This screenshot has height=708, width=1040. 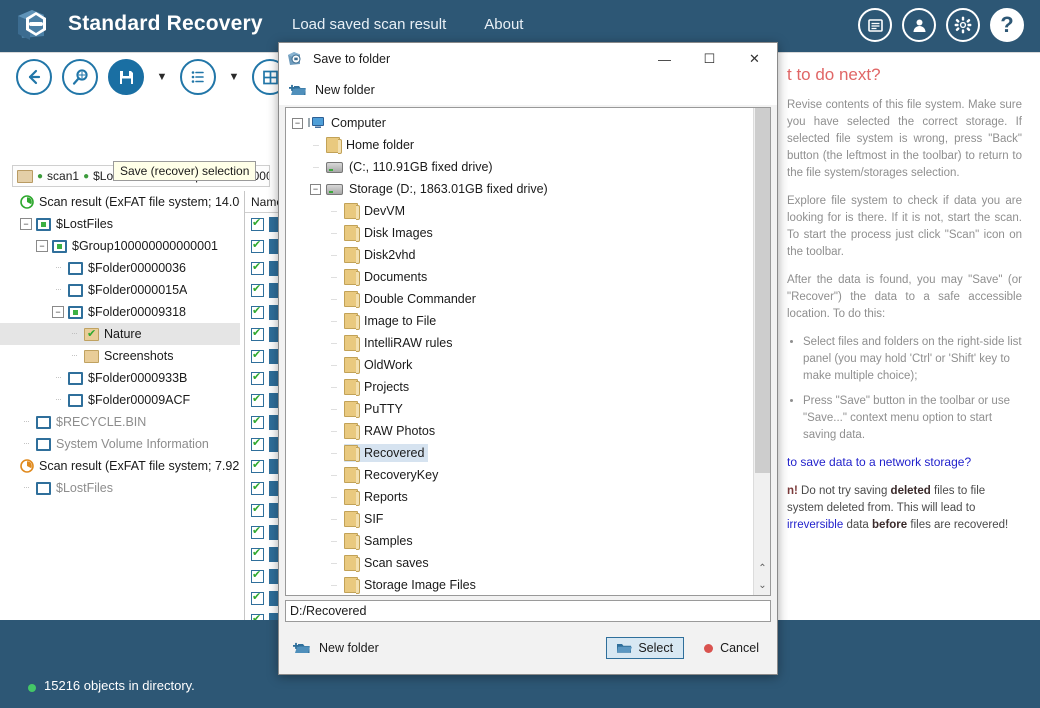 What do you see at coordinates (919, 25) in the screenshot?
I see `user-account-icon` at bounding box center [919, 25].